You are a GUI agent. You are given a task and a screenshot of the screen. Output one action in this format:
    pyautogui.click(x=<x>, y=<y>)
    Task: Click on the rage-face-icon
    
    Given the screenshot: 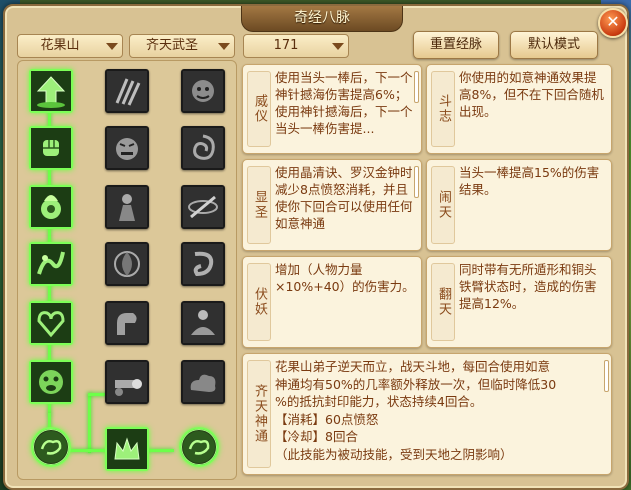 What is the action you would take?
    pyautogui.click(x=127, y=148)
    